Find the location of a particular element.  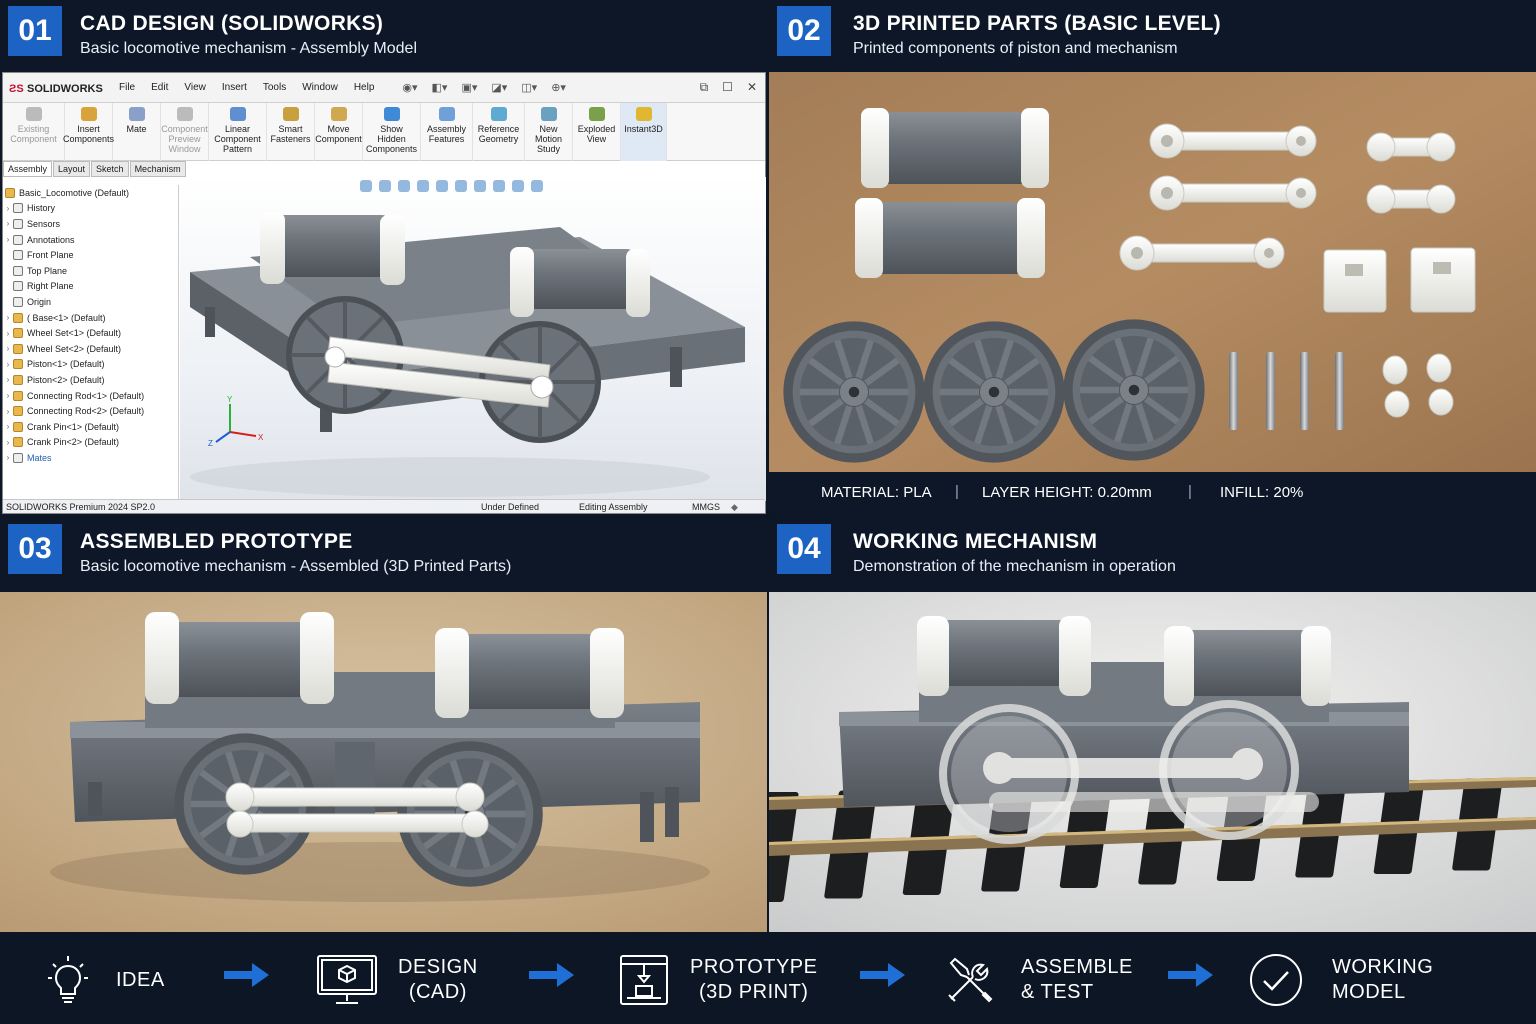

ribbon-show-hidden-components: Show Hidden Components is located at coordinates (392, 132).